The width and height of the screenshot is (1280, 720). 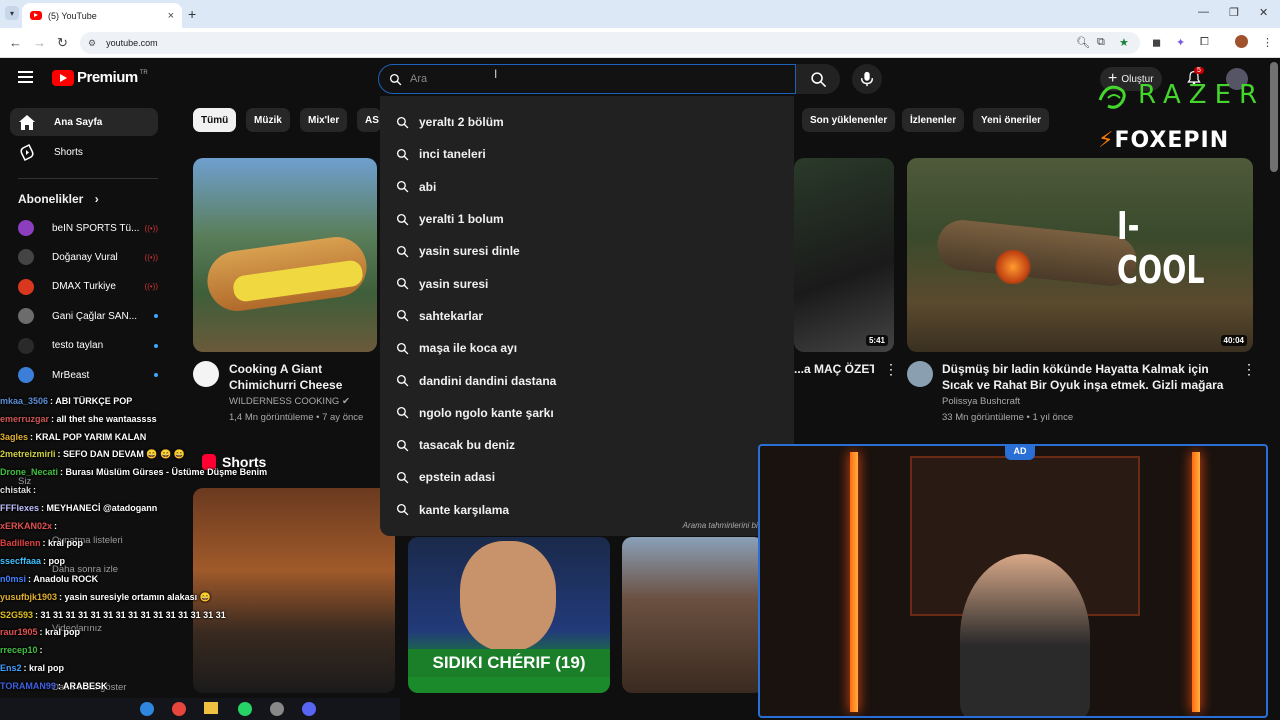 I want to click on search-suggestion: abi, so click(x=587, y=187).